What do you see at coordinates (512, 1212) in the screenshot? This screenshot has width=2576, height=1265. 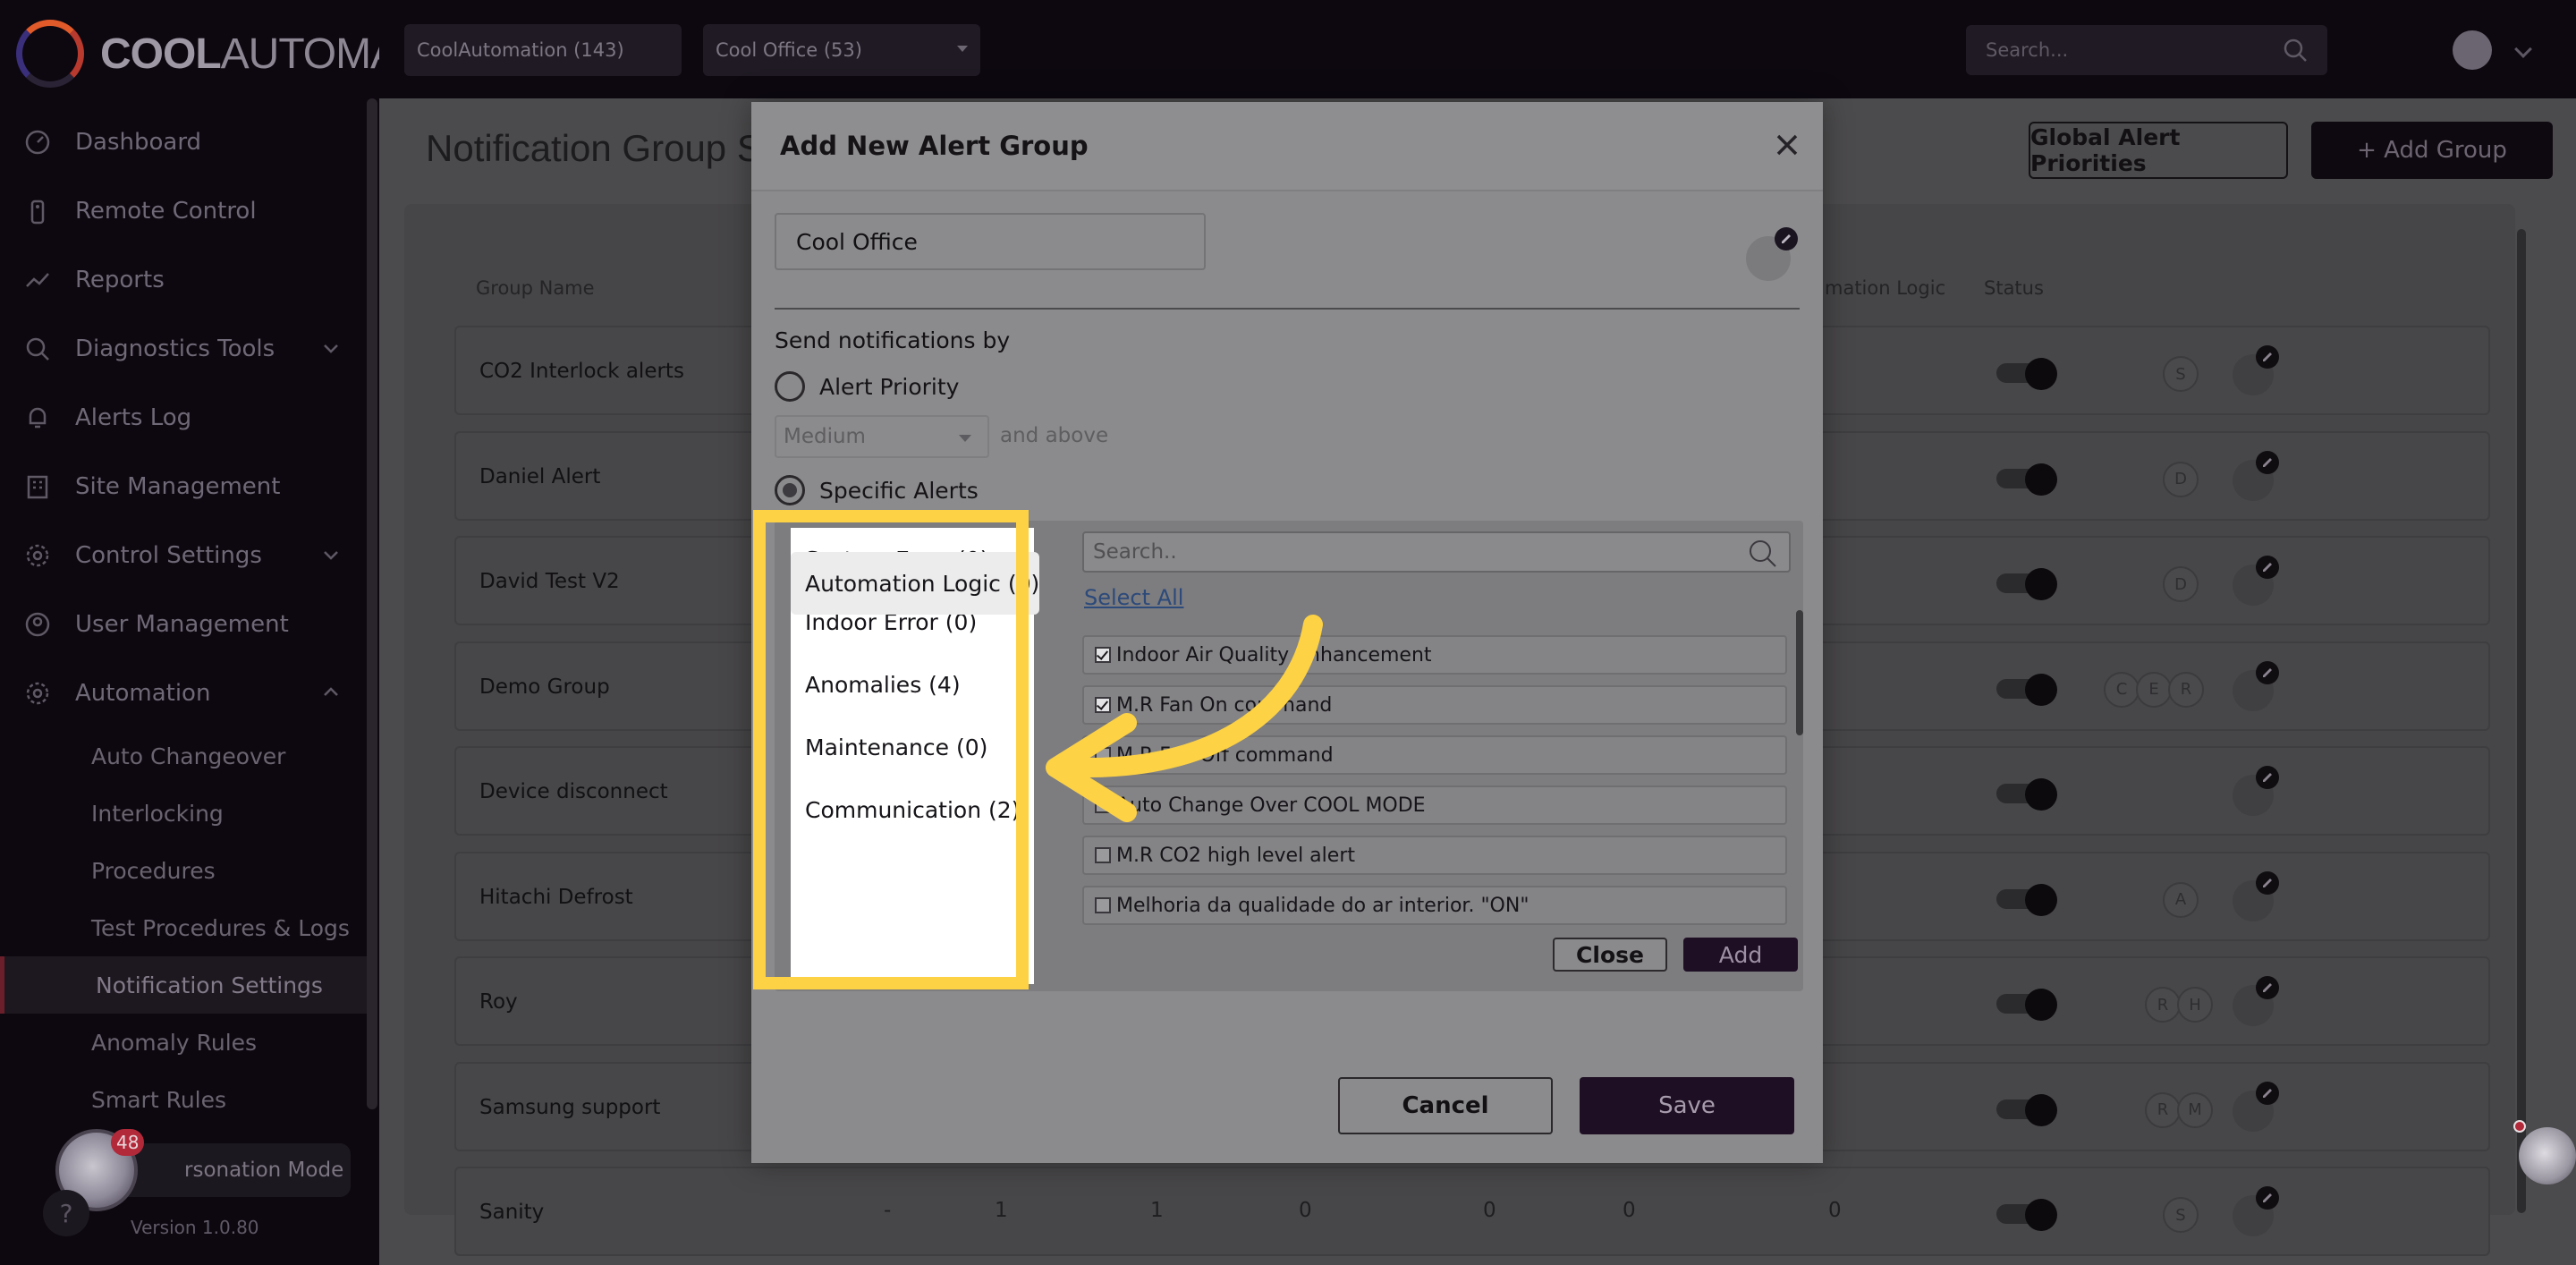 I see `group-name-cell: Sanity` at bounding box center [512, 1212].